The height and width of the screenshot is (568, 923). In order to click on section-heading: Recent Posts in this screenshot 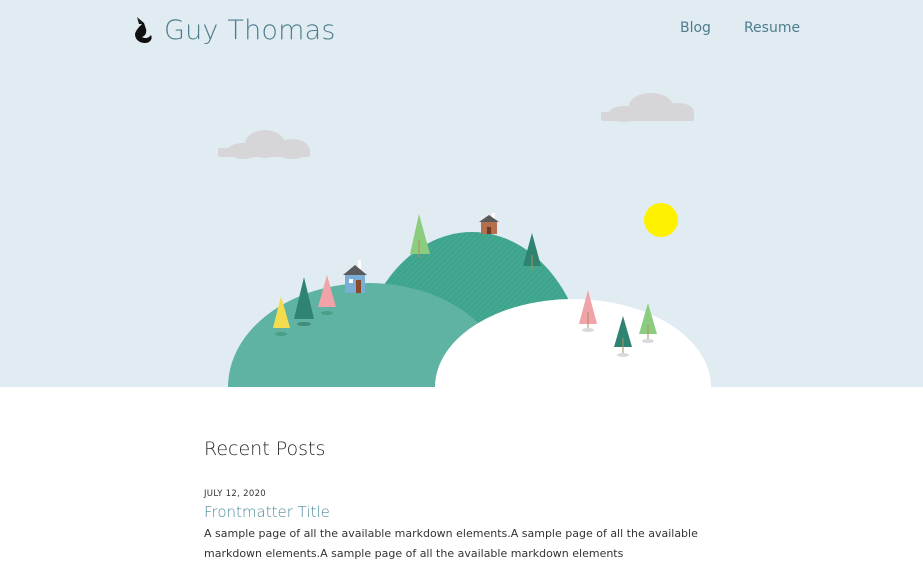, I will do `click(265, 449)`.